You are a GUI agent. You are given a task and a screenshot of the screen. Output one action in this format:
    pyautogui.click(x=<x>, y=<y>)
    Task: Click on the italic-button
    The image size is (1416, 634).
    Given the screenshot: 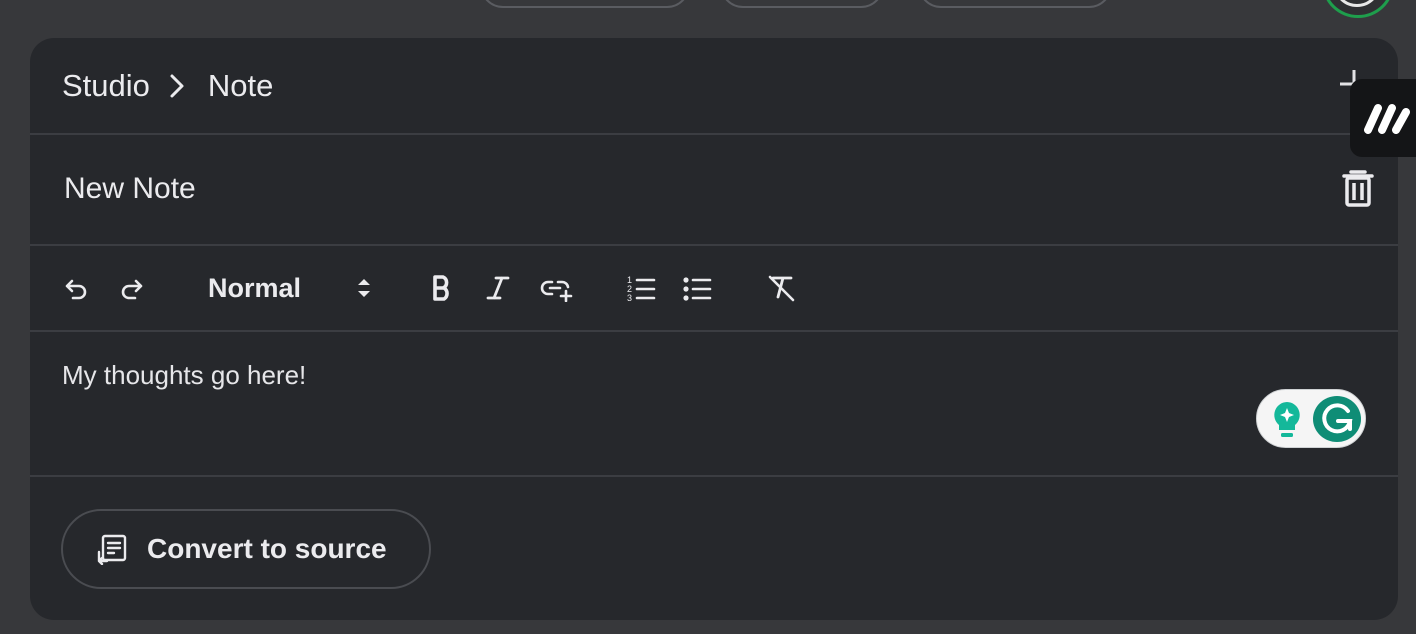 What is the action you would take?
    pyautogui.click(x=498, y=288)
    